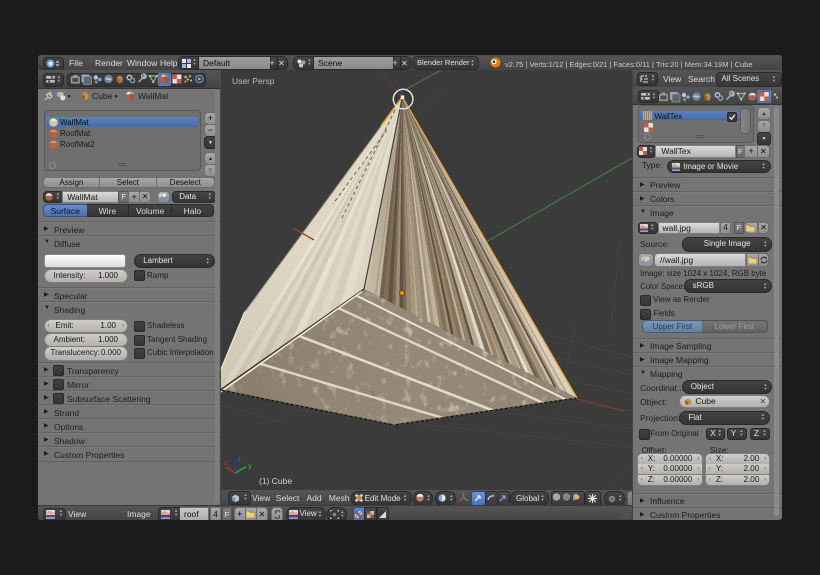 The width and height of the screenshot is (820, 575). I want to click on svg-text: y, so click(250, 466).